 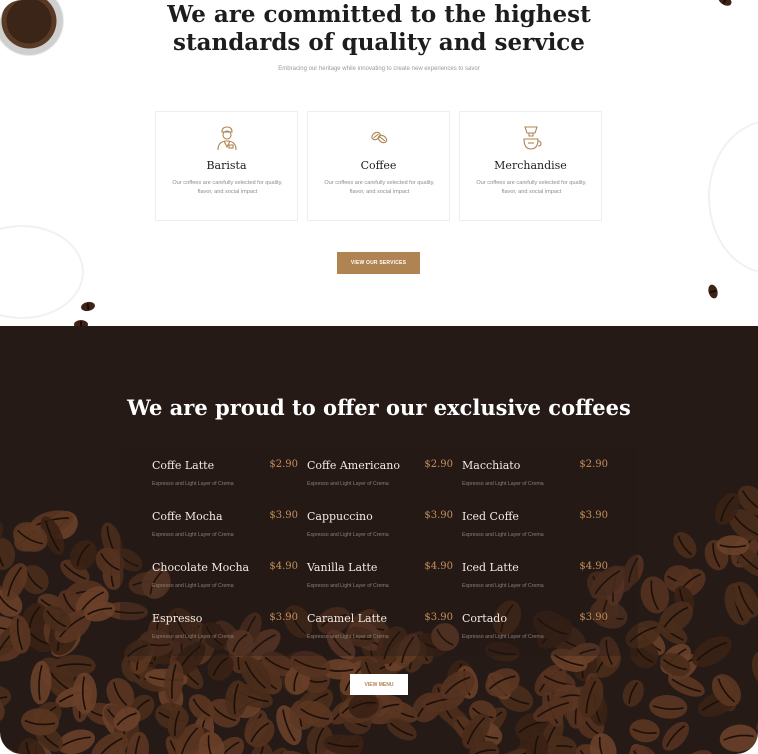 I want to click on menu-item-name: Cappuccino, so click(x=340, y=516).